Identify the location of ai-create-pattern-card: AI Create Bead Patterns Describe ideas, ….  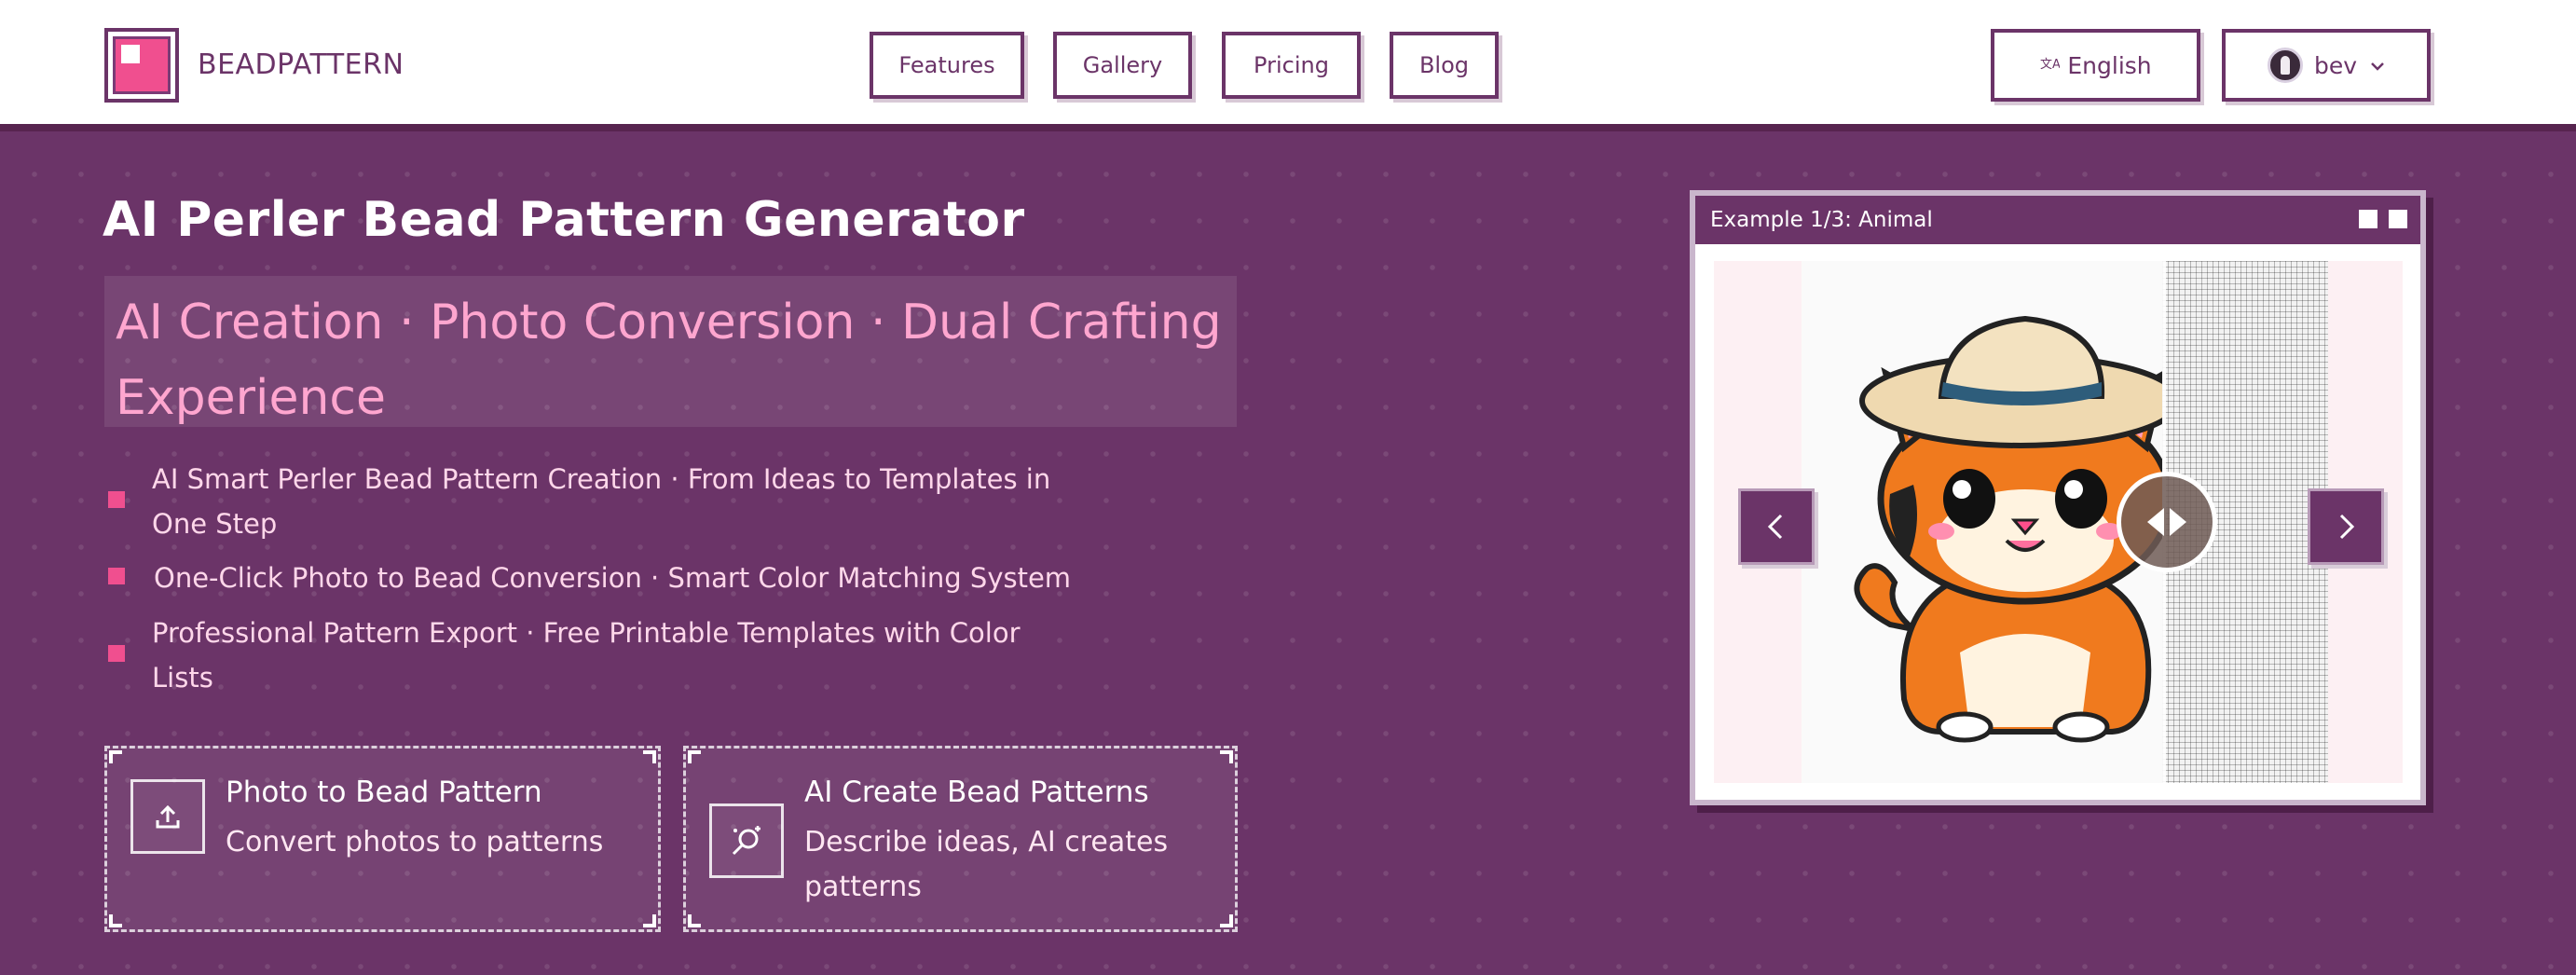
(960, 839).